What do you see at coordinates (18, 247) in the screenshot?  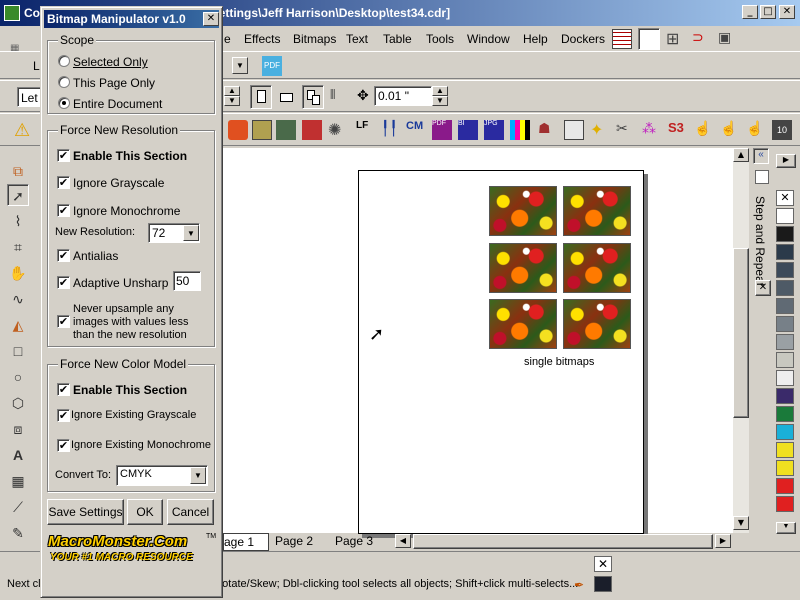 I see `crop-tool-icon: ⌗` at bounding box center [18, 247].